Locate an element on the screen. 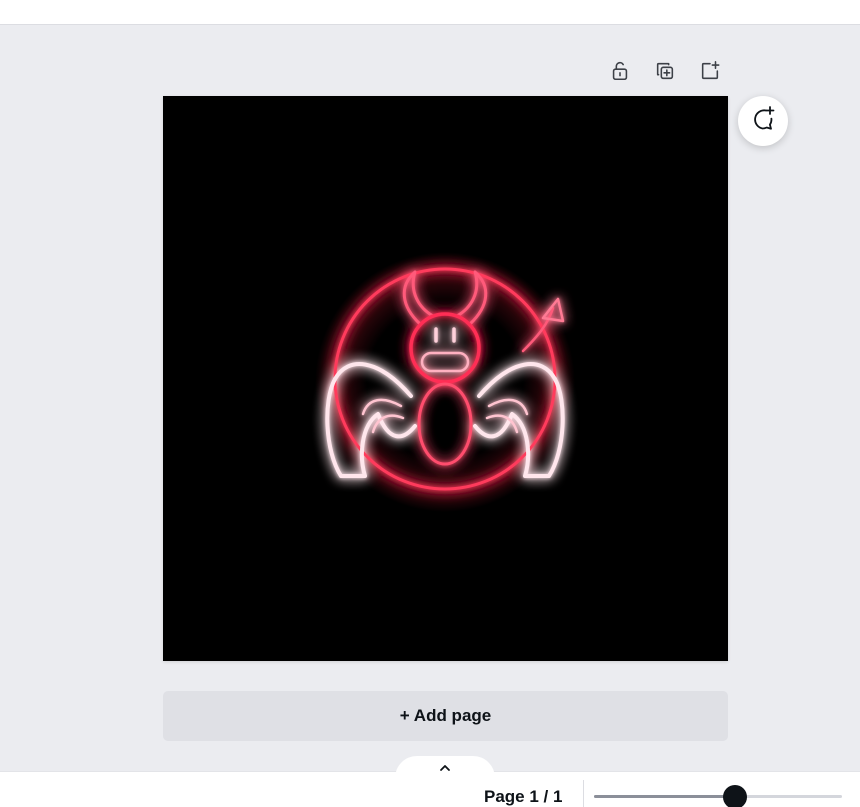 This screenshot has width=860, height=807. add-comment-icon is located at coordinates (763, 121).